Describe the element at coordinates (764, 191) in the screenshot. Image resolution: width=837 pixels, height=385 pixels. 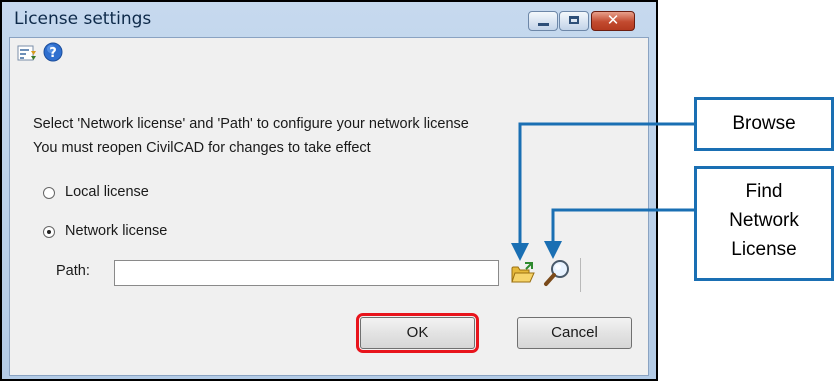
I see `find-callout-line1: Find` at that location.